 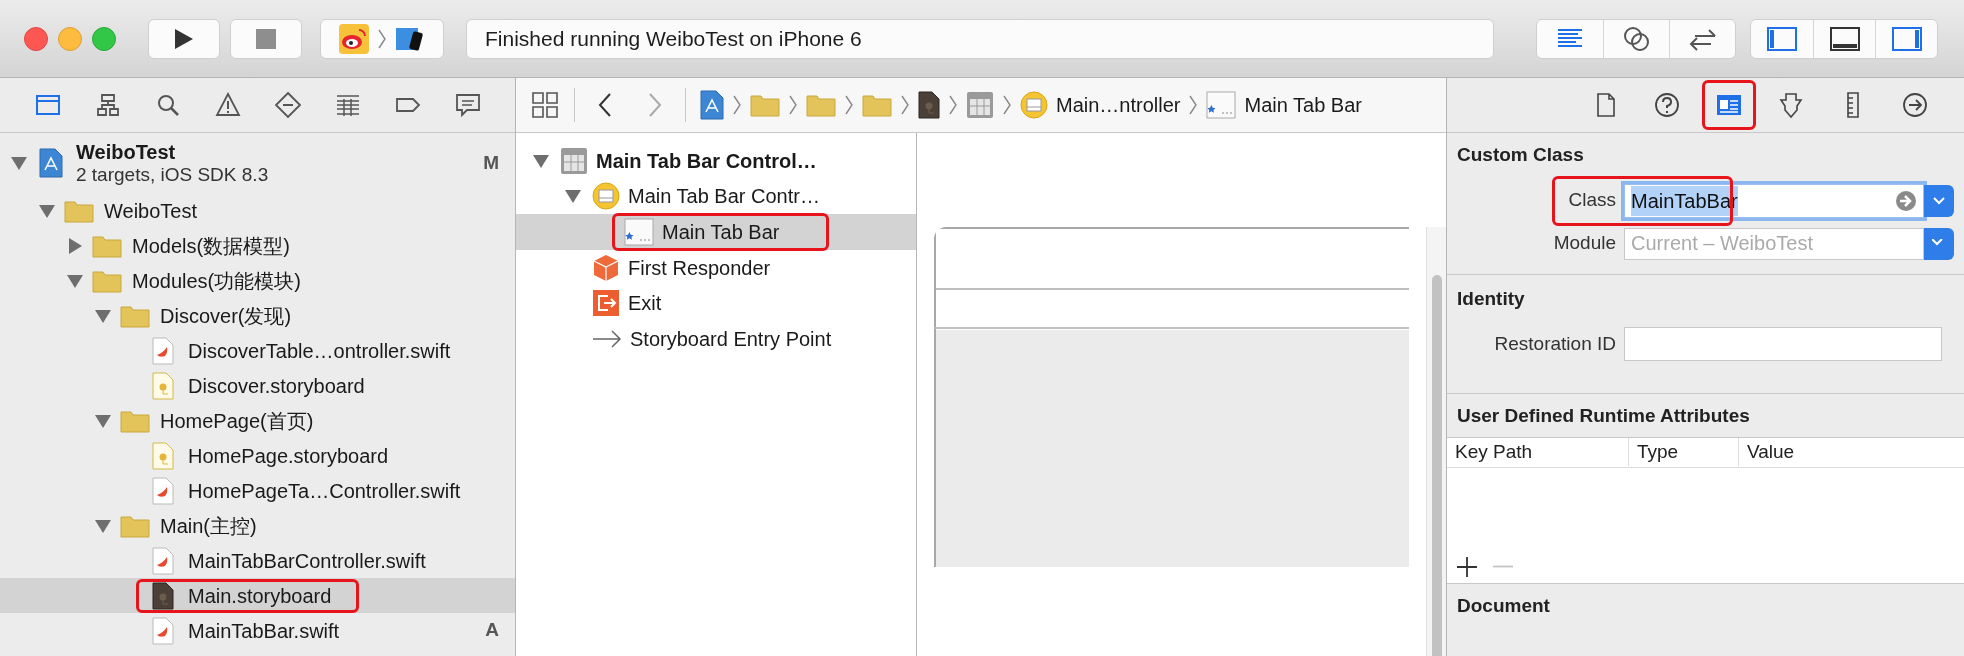 I want to click on tree-row: WeiboTest 2 targets, iOS SDK 8.3 M, so click(x=257, y=163).